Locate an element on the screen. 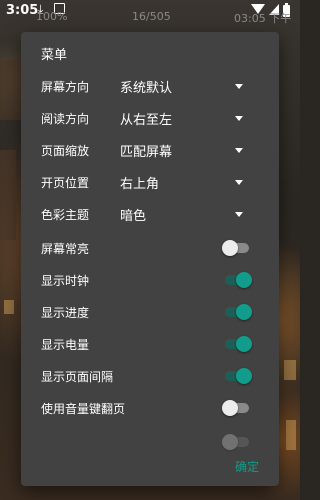 The width and height of the screenshot is (320, 500). confirm-button: 确定 is located at coordinates (247, 466).